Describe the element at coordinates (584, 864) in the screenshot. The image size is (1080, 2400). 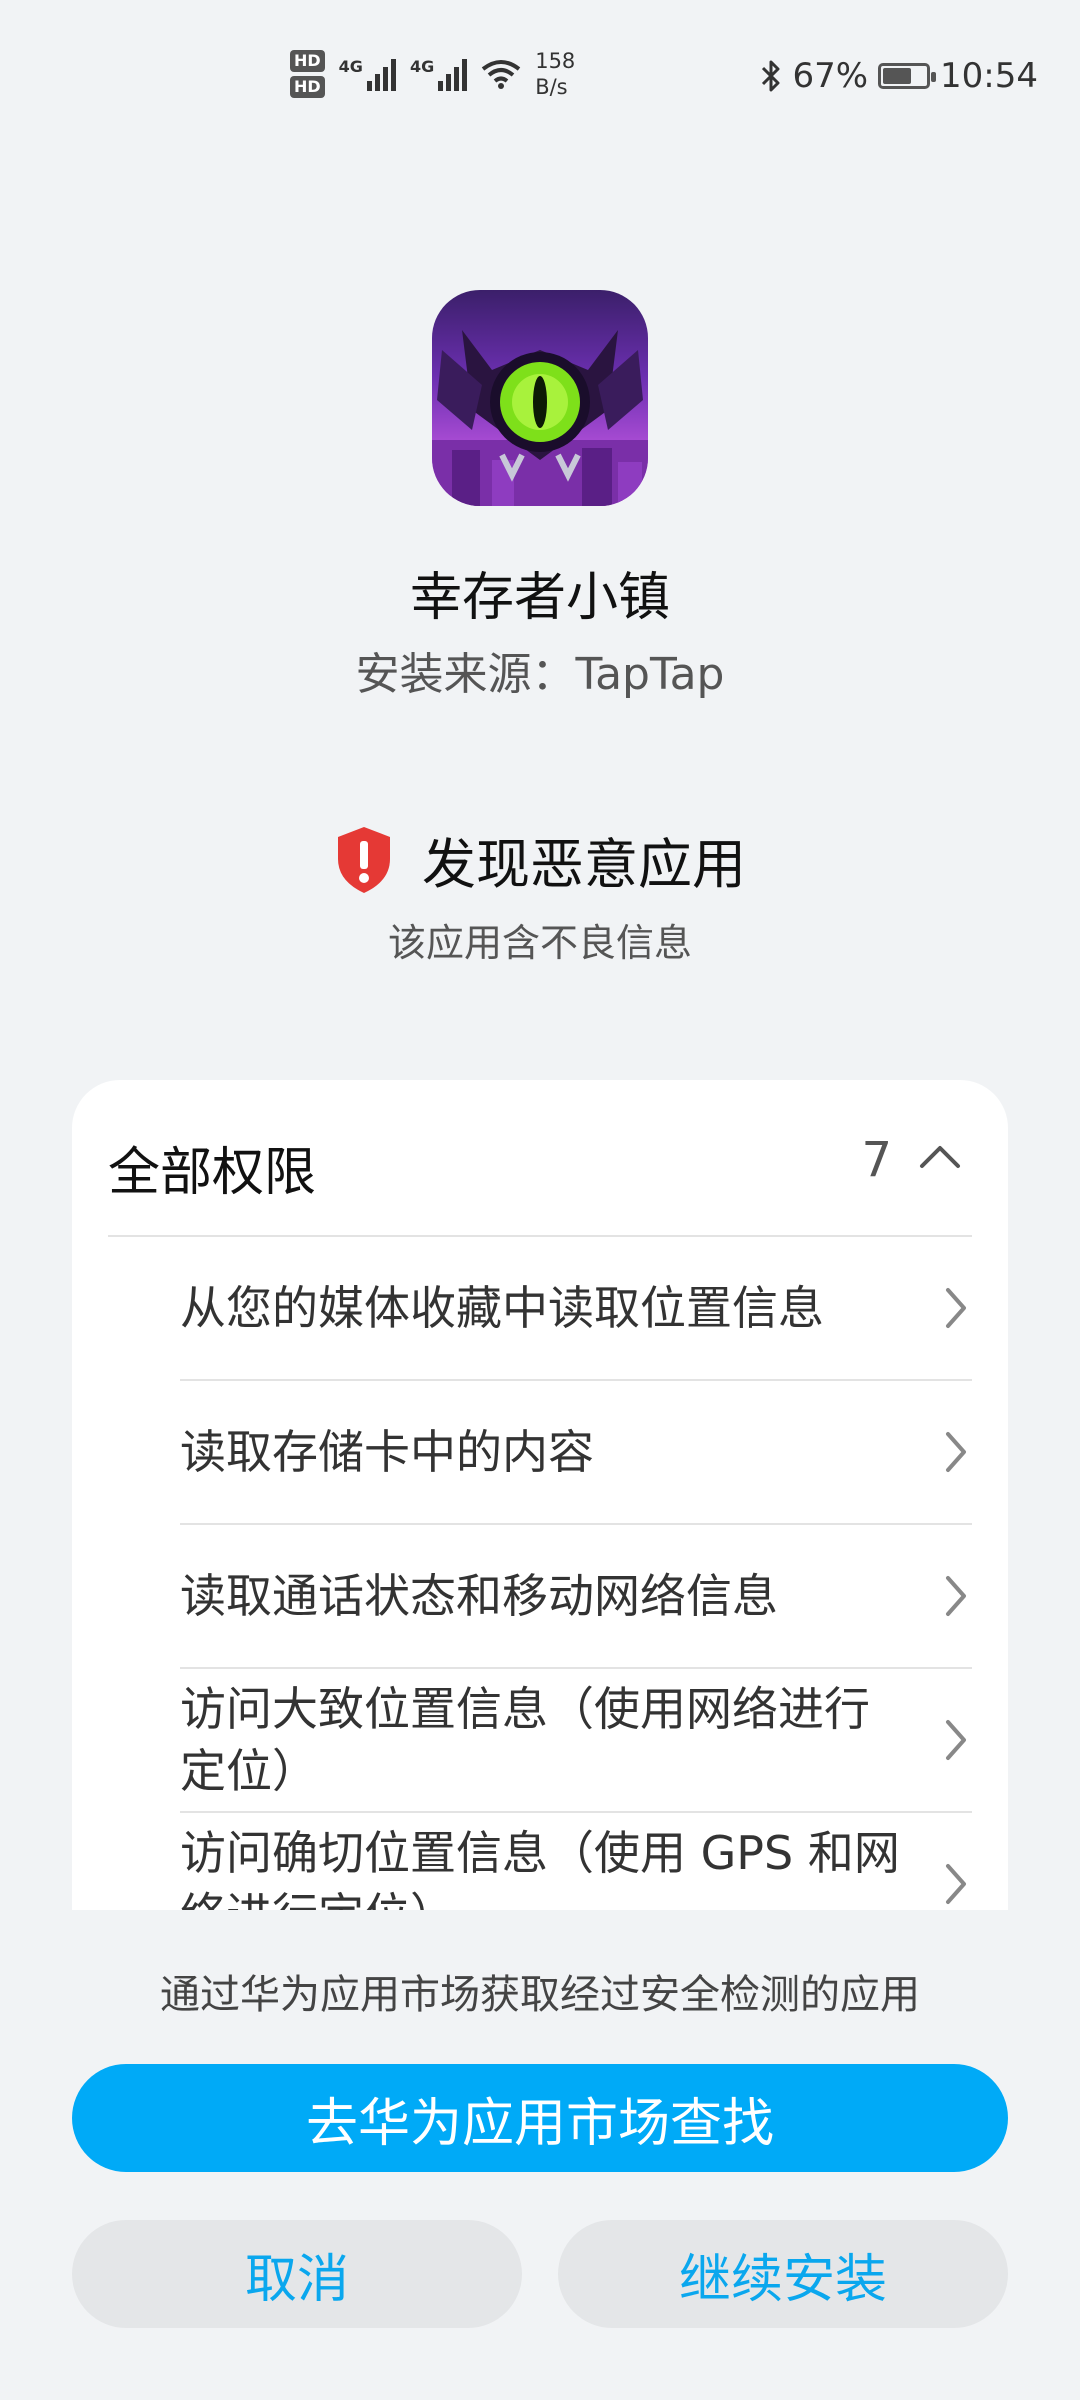
I see `warning-title: 发现恶意应用` at that location.